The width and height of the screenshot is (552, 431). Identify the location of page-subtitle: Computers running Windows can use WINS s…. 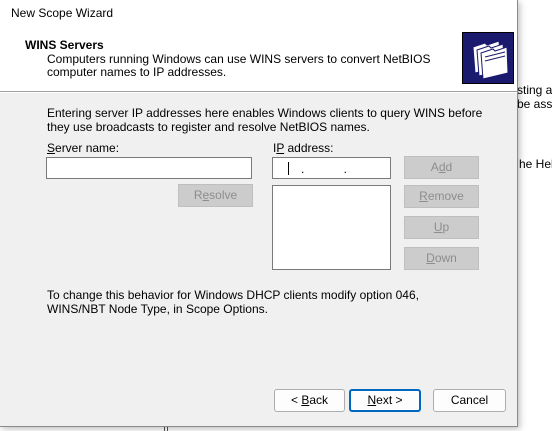
(239, 65).